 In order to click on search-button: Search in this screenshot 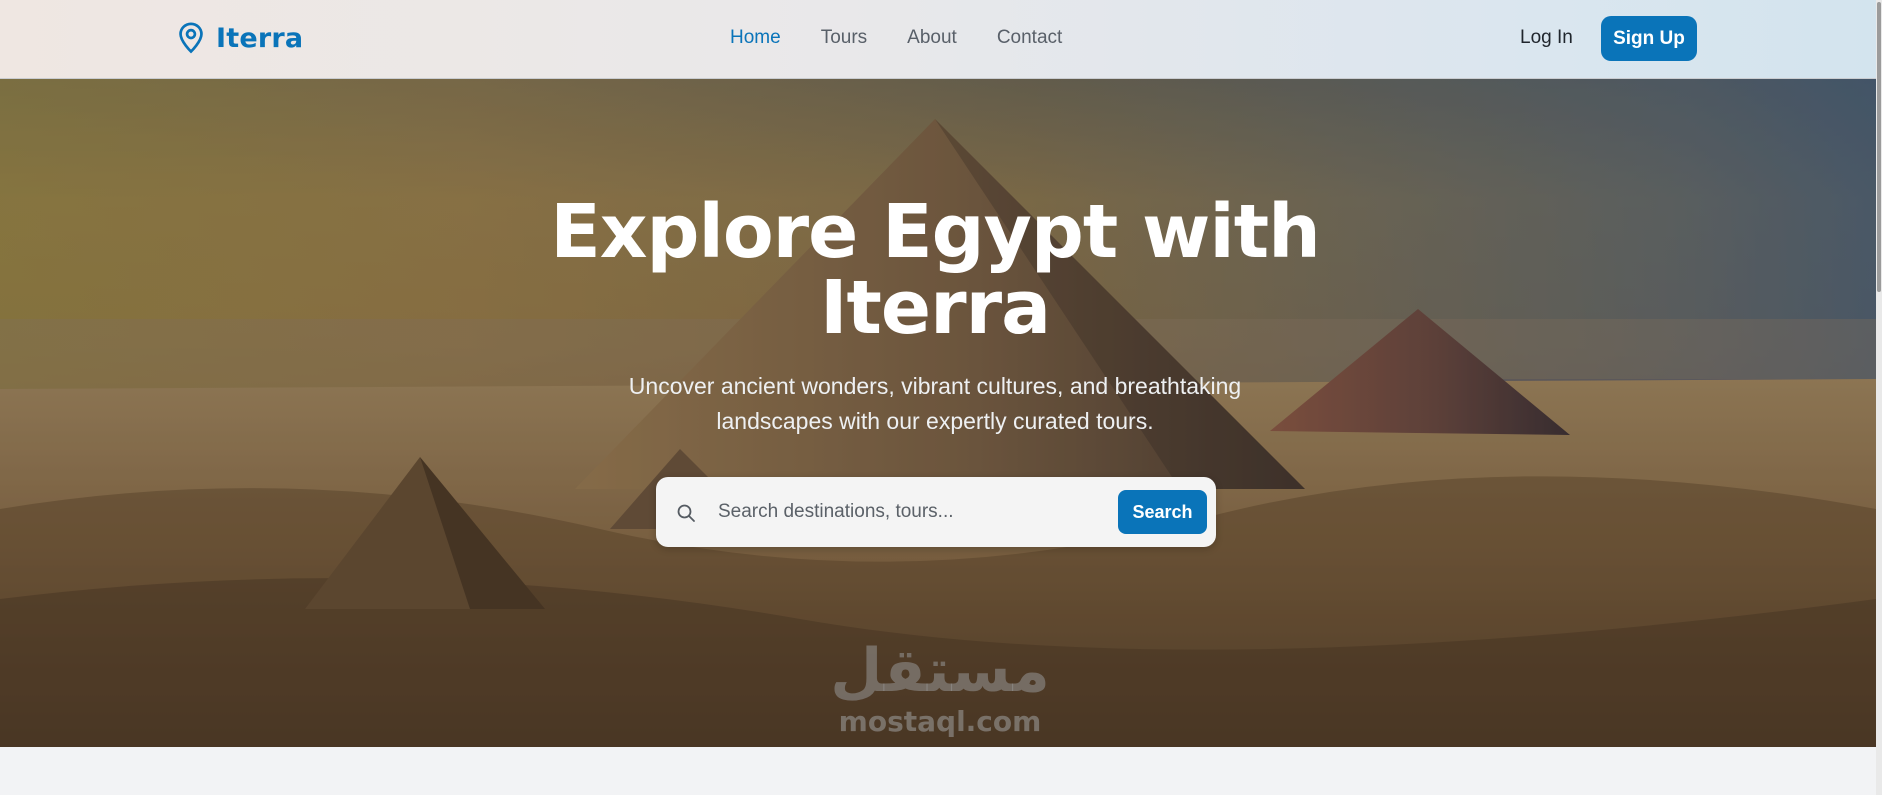, I will do `click(1162, 512)`.